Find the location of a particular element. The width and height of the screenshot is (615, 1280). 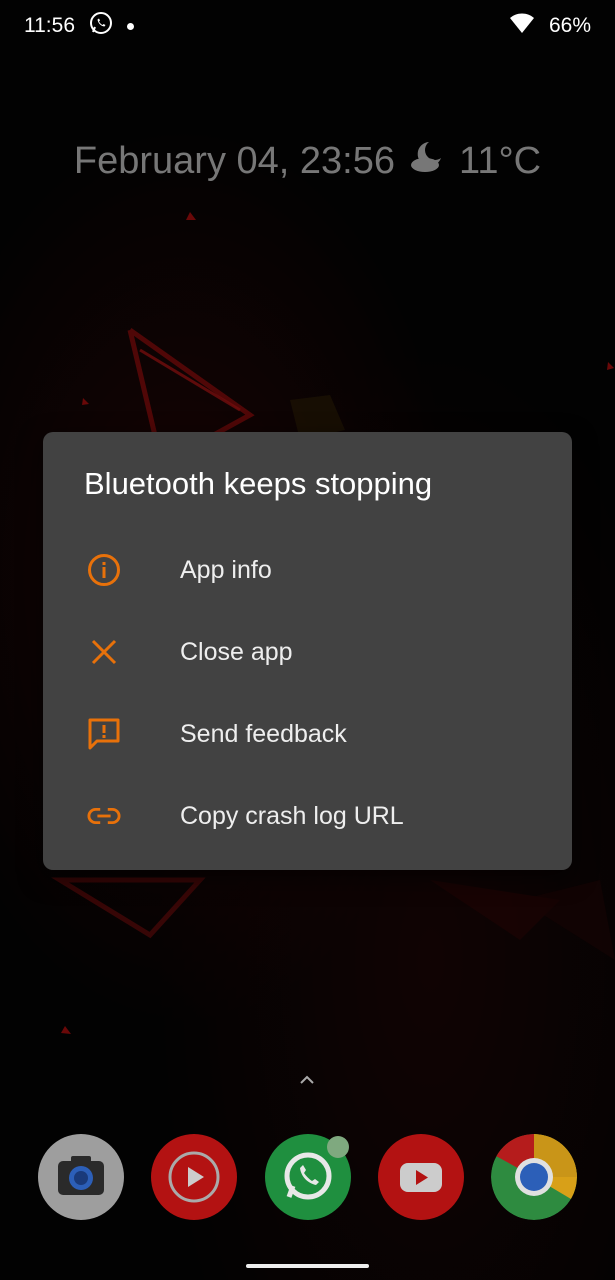

close-app-option: Close app is located at coordinates (307, 652).